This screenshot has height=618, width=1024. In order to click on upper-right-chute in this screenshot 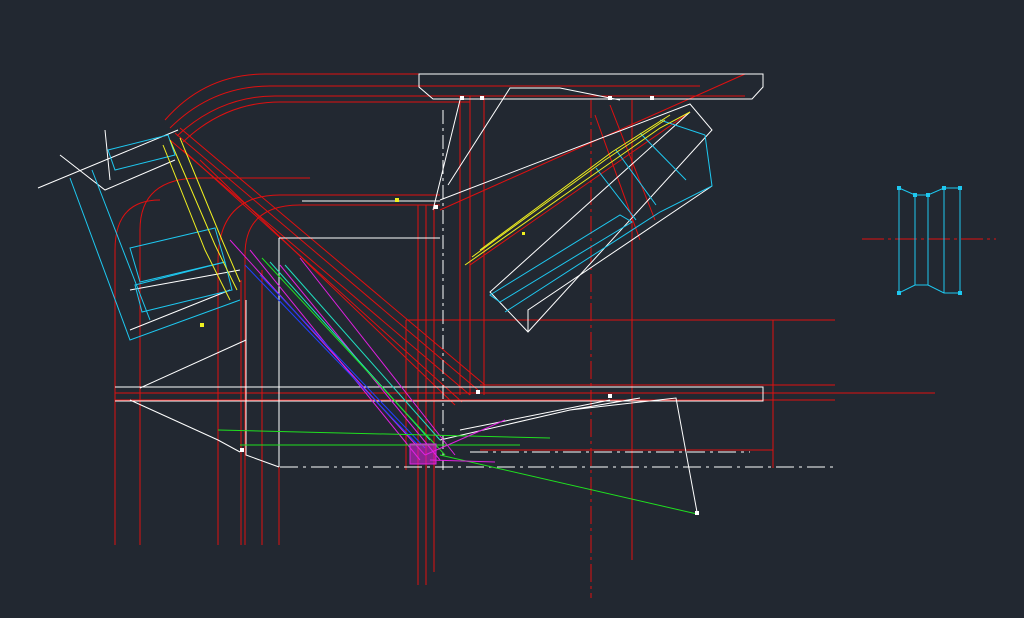, I will do `click(572, 210)`.